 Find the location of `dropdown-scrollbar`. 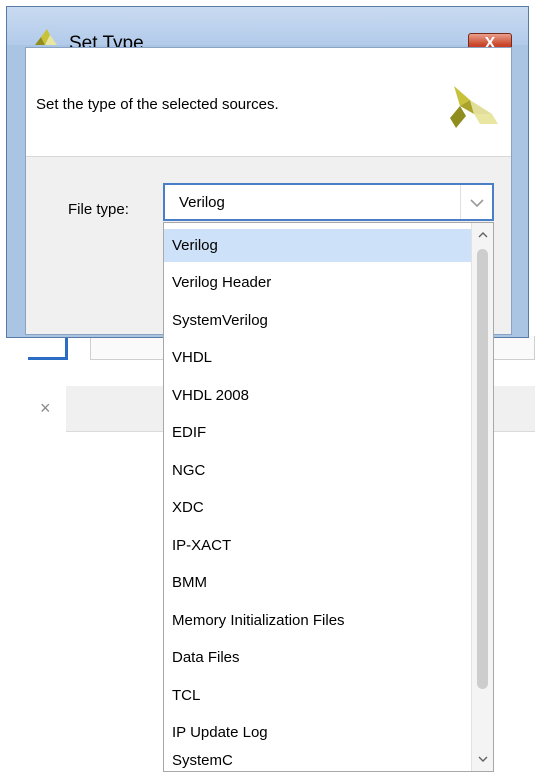

dropdown-scrollbar is located at coordinates (482, 497).